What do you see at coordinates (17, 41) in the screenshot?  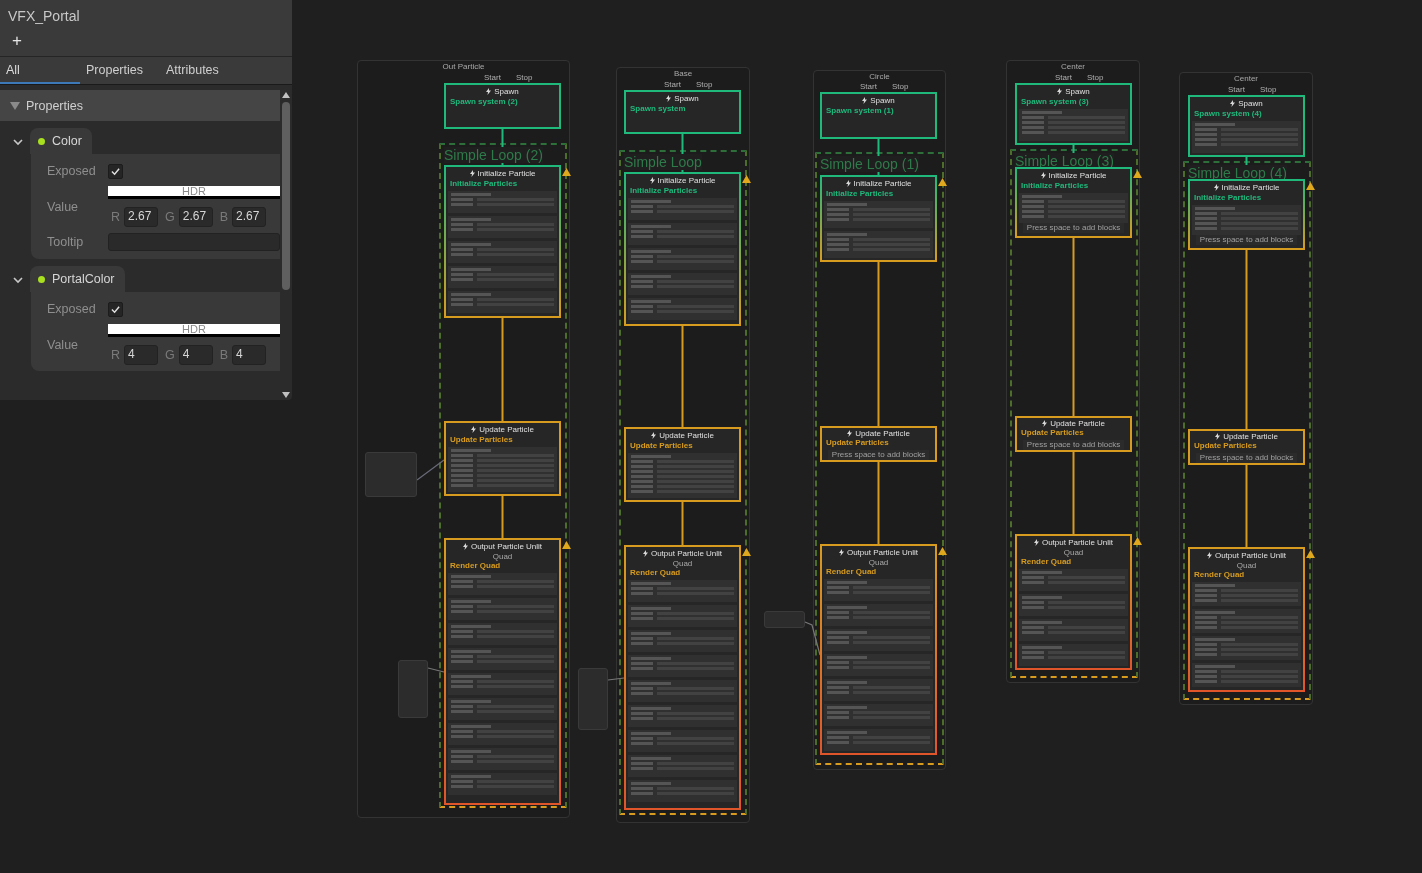 I see `add-button: +` at bounding box center [17, 41].